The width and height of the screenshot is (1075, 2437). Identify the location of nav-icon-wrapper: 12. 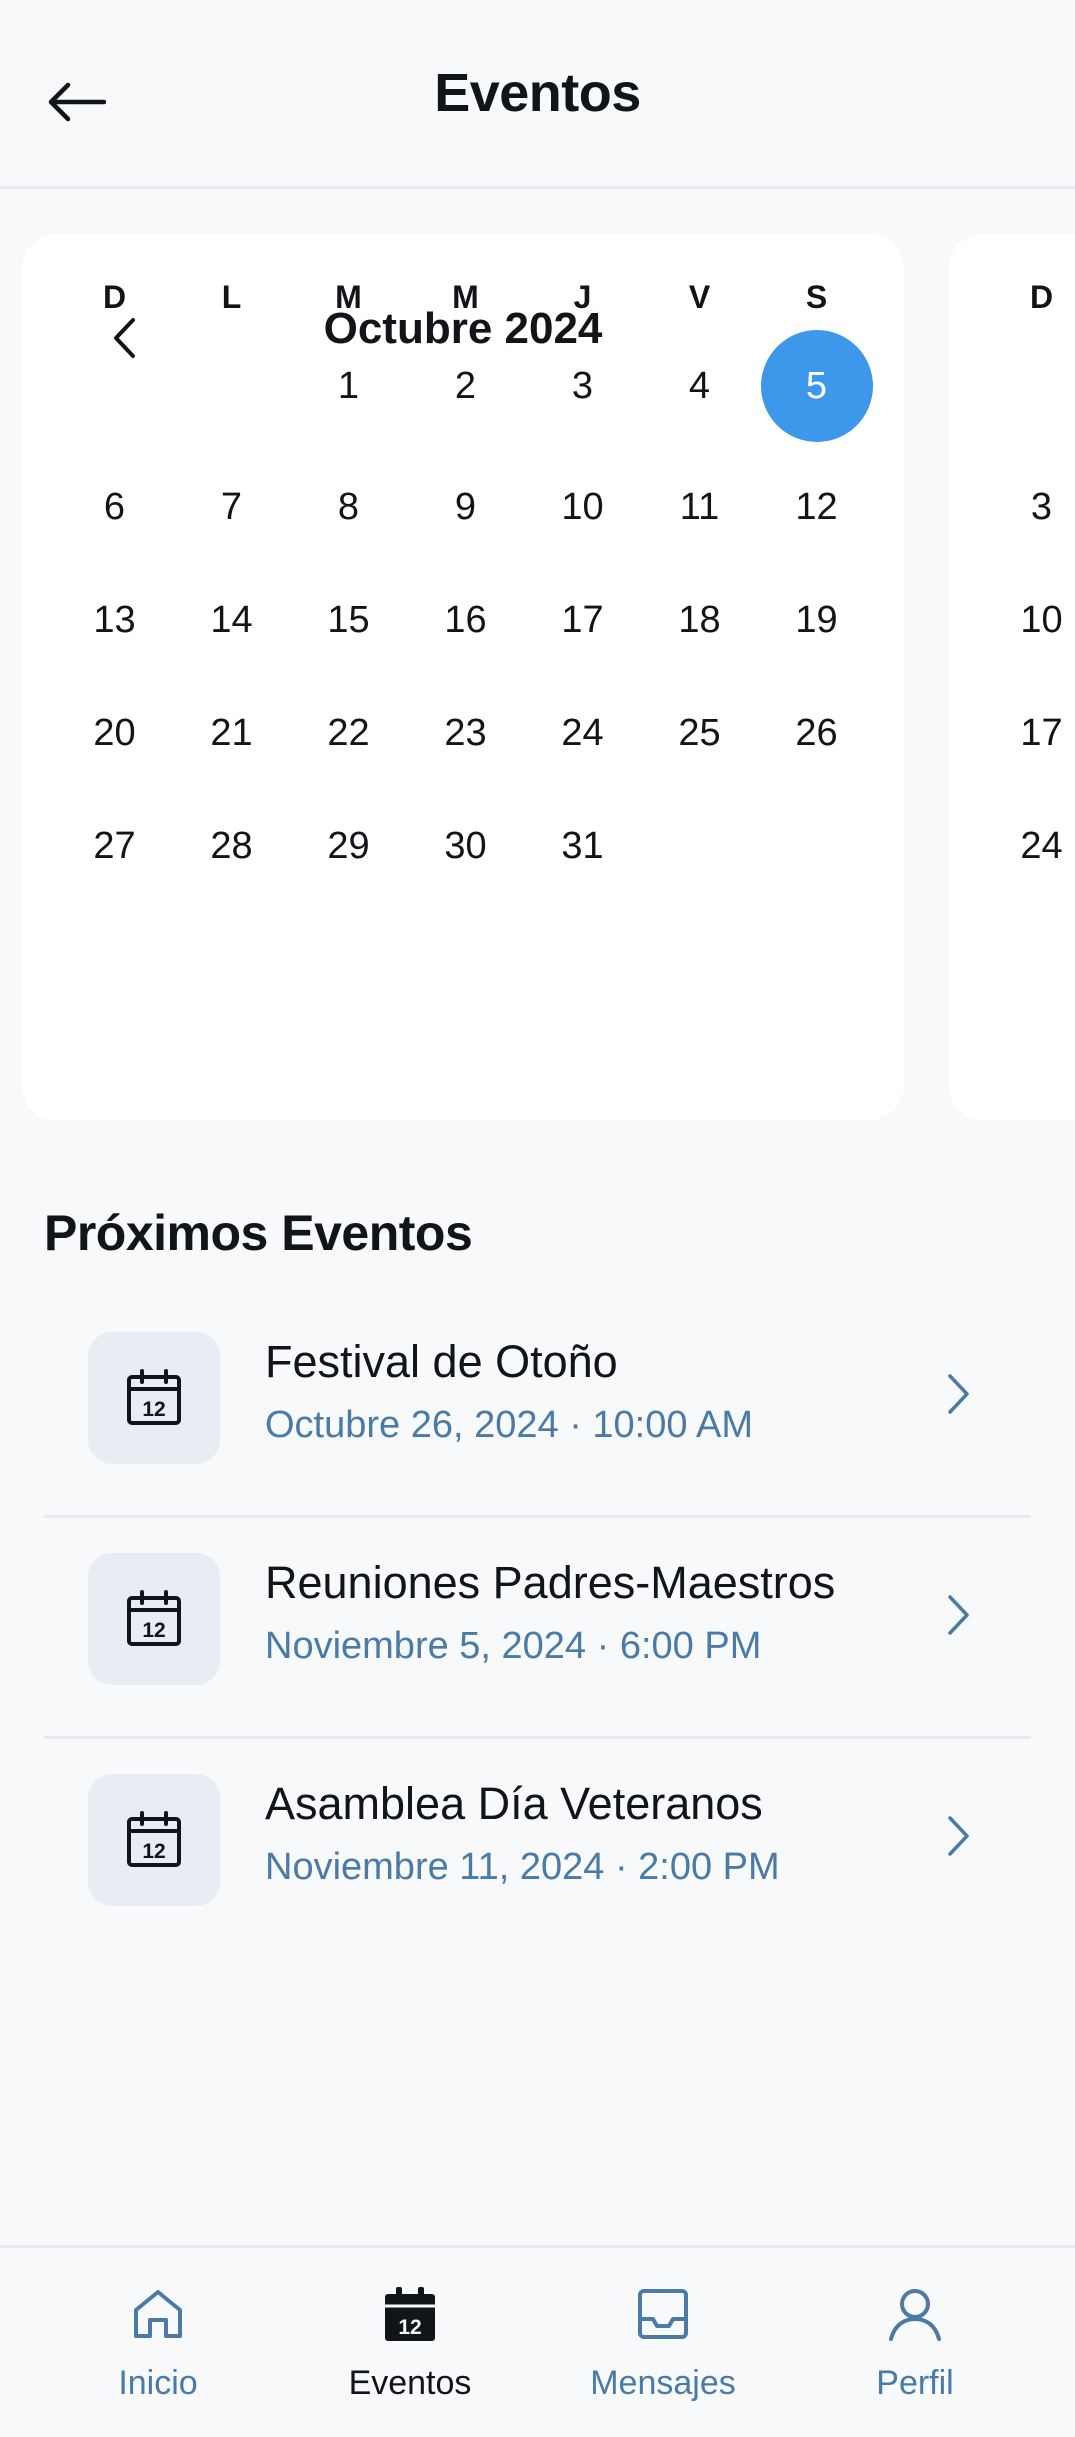
(410, 2315).